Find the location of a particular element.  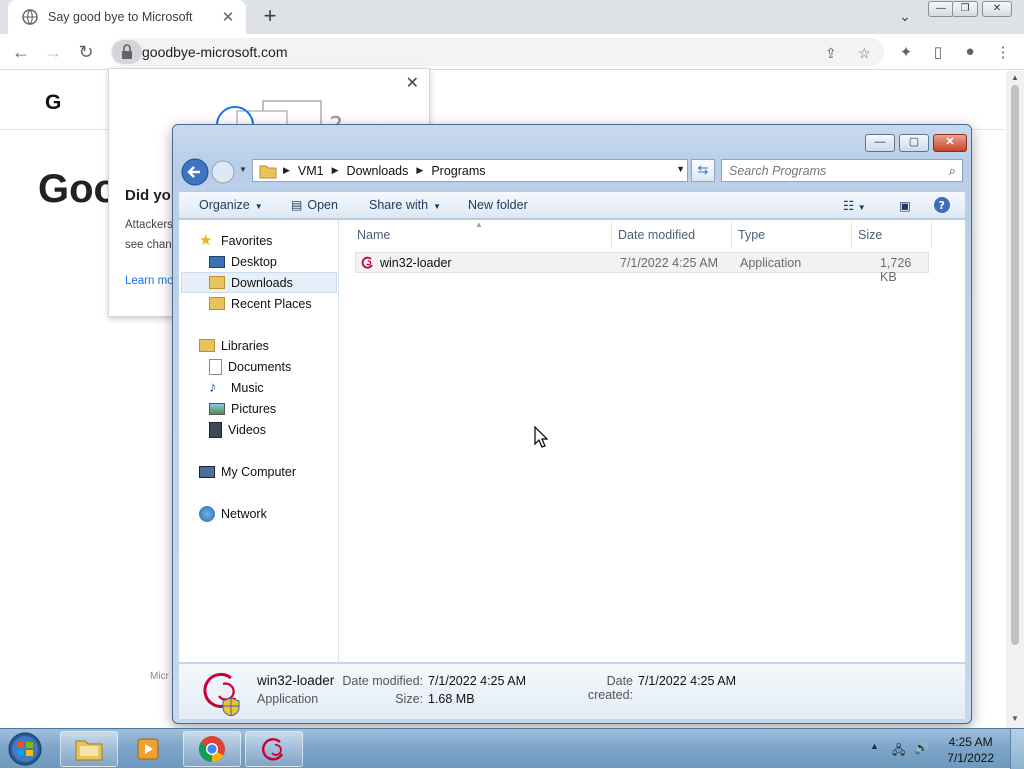

tab-search-icon: ⌄ is located at coordinates (905, 17).